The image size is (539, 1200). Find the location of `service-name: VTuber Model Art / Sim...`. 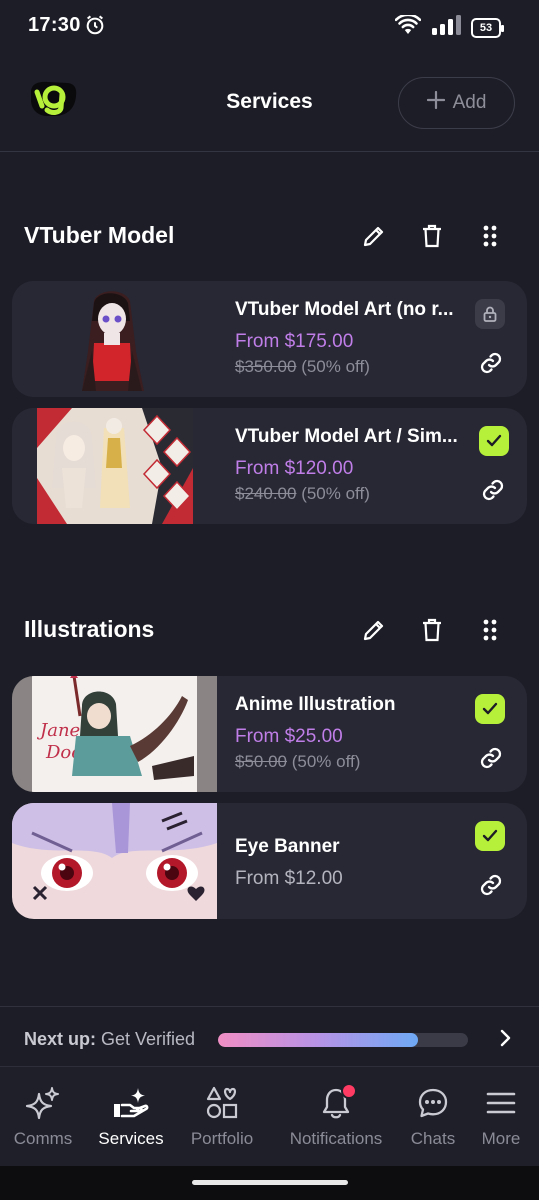

service-name: VTuber Model Art / Sim... is located at coordinates (346, 436).